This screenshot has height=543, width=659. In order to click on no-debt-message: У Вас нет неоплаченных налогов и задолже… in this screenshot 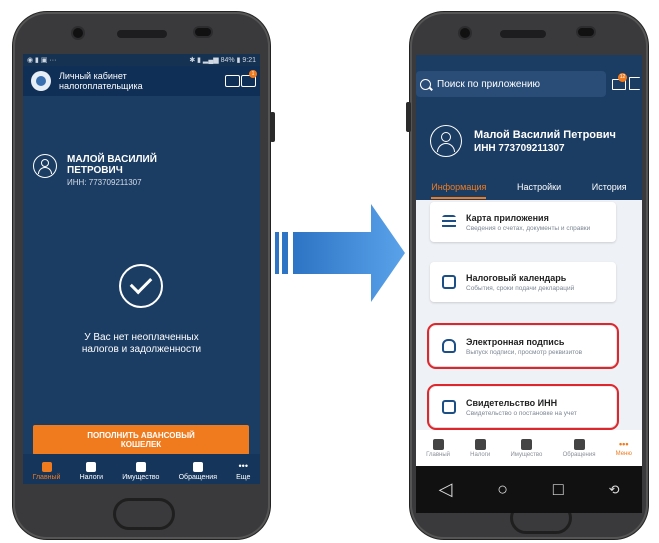, I will do `click(141, 343)`.